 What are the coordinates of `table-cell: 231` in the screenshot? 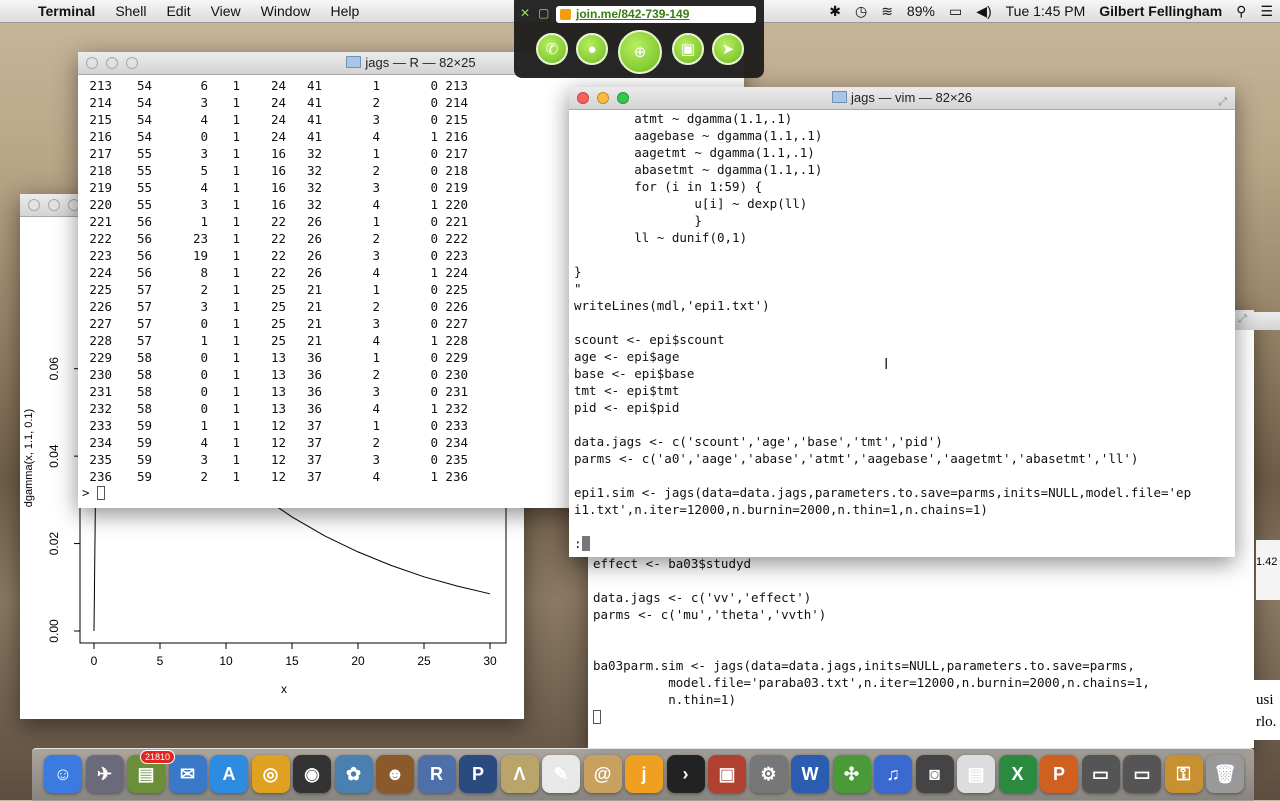 It's located at (456, 391).